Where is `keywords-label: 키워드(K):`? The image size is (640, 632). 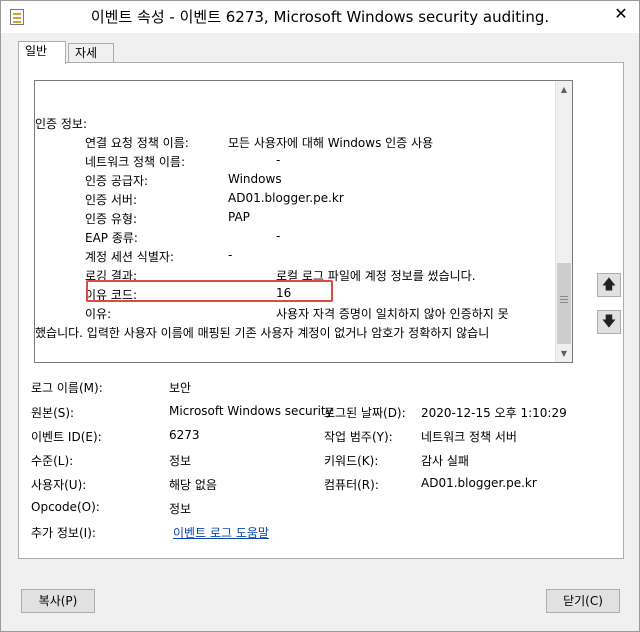 keywords-label: 키워드(K): is located at coordinates (351, 461).